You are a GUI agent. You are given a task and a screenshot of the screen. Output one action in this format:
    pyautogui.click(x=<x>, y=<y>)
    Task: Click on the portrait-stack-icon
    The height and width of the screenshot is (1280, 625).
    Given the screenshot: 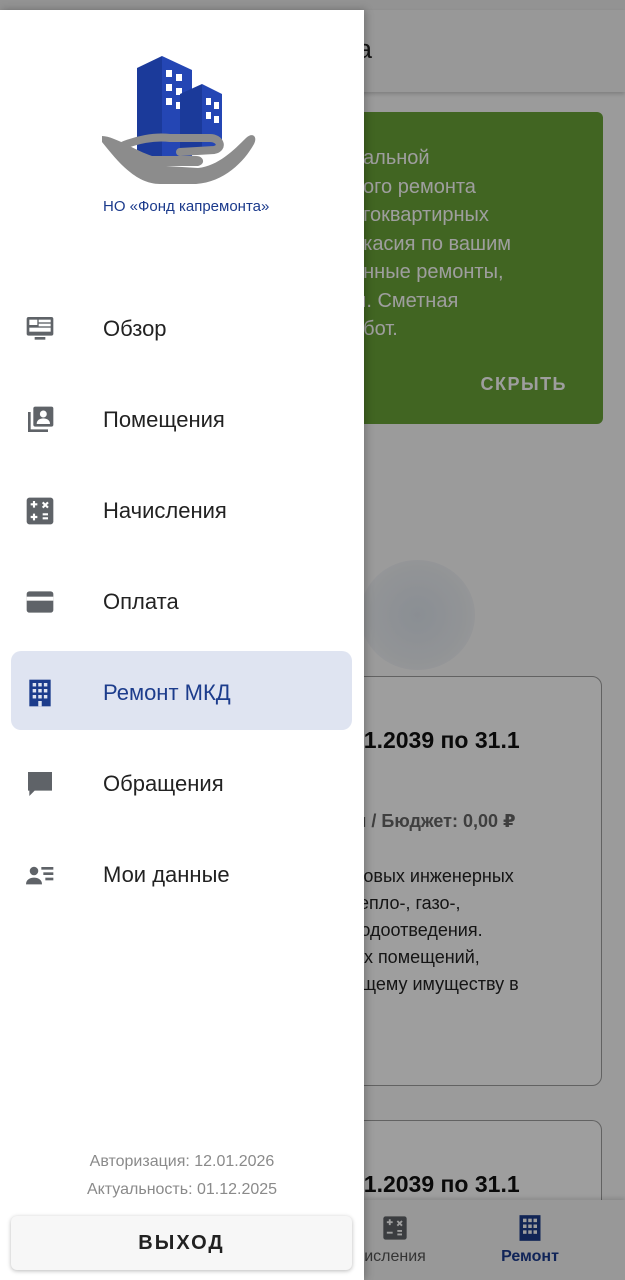 What is the action you would take?
    pyautogui.click(x=41, y=419)
    